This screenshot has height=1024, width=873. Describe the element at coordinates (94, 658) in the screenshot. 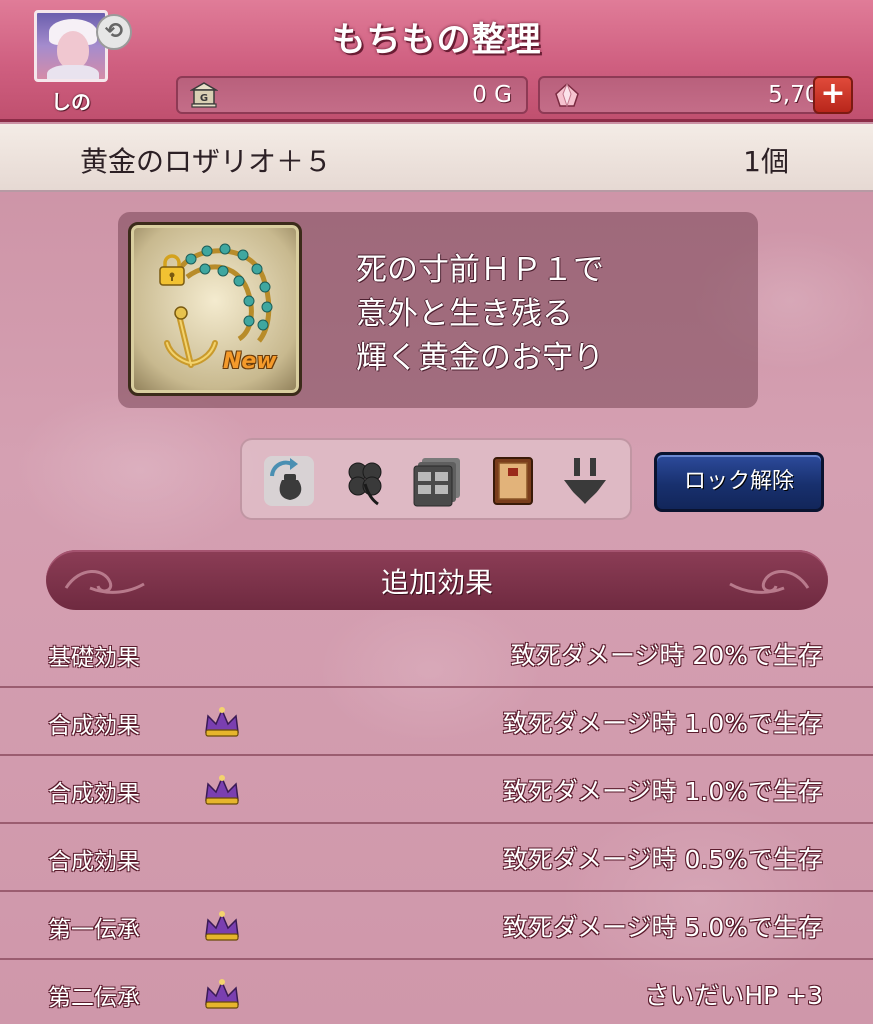

I see `effect-label: 基礎効果` at that location.